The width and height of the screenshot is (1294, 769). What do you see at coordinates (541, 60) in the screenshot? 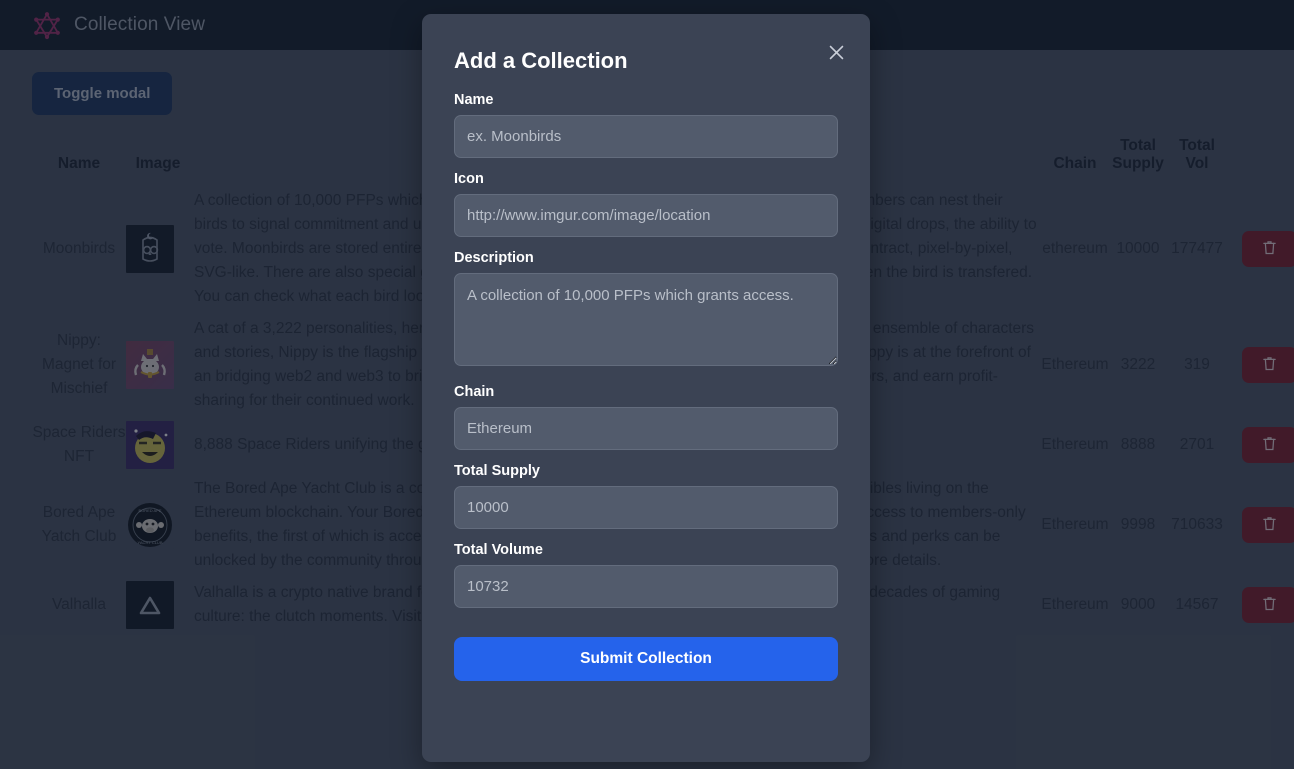
I see `modal-title: Add a Collection` at bounding box center [541, 60].